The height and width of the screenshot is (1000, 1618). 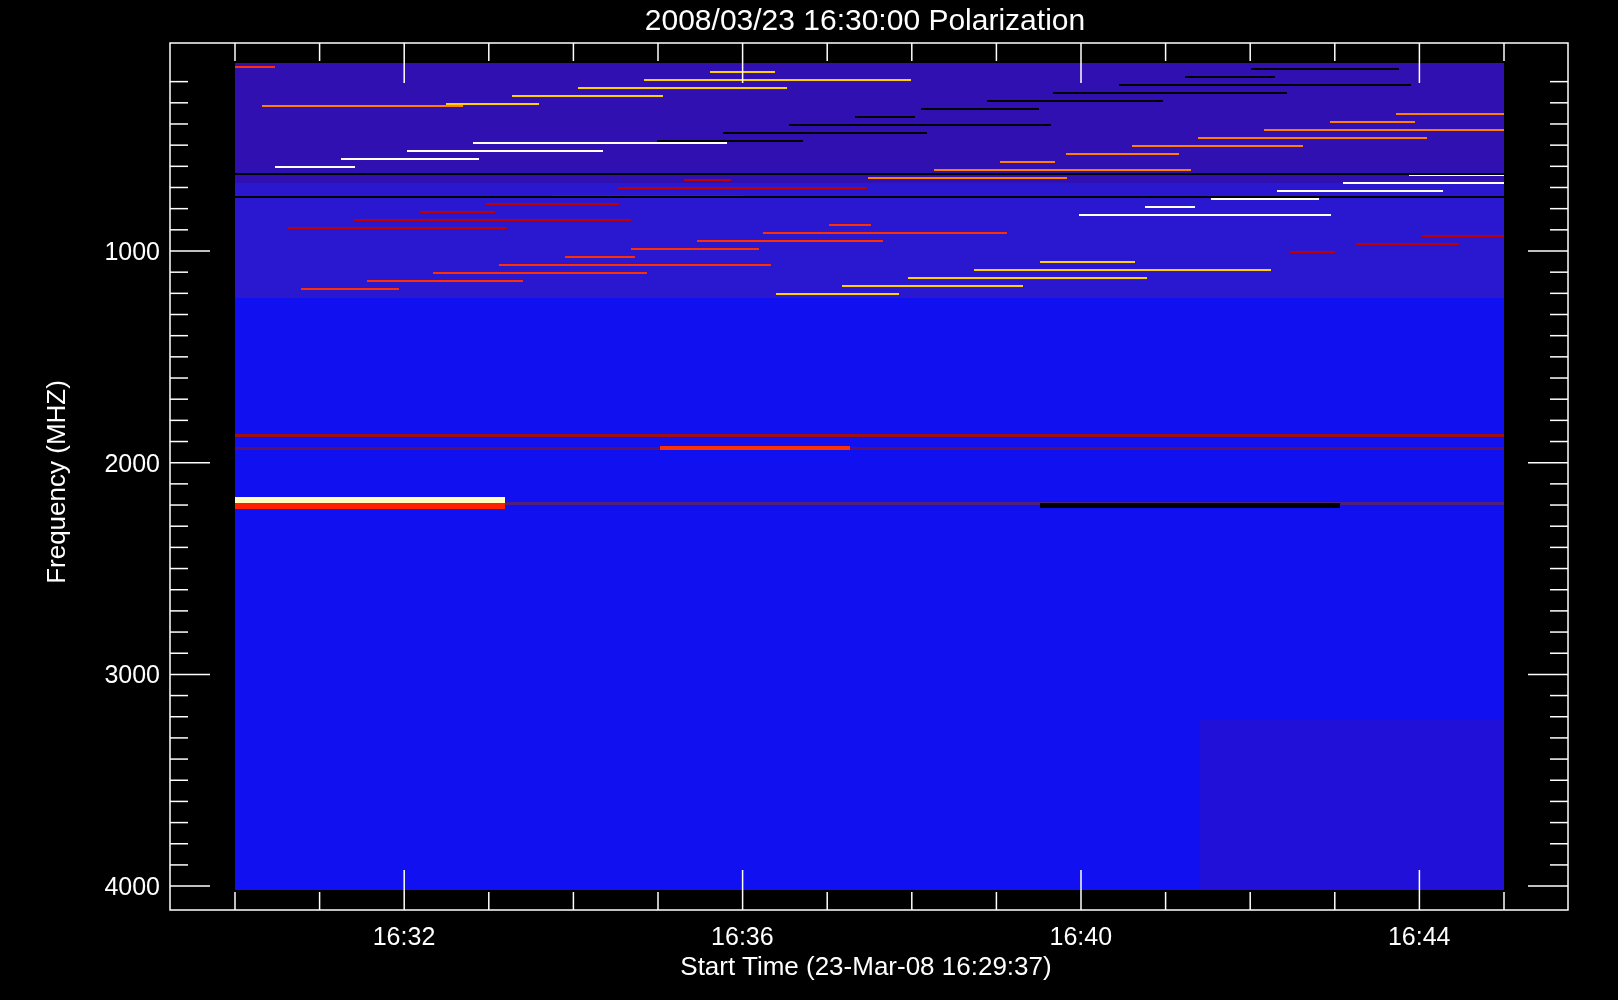 What do you see at coordinates (865, 19) in the screenshot?
I see `plot-title: 2008/03/23 16:30:00 Polarization` at bounding box center [865, 19].